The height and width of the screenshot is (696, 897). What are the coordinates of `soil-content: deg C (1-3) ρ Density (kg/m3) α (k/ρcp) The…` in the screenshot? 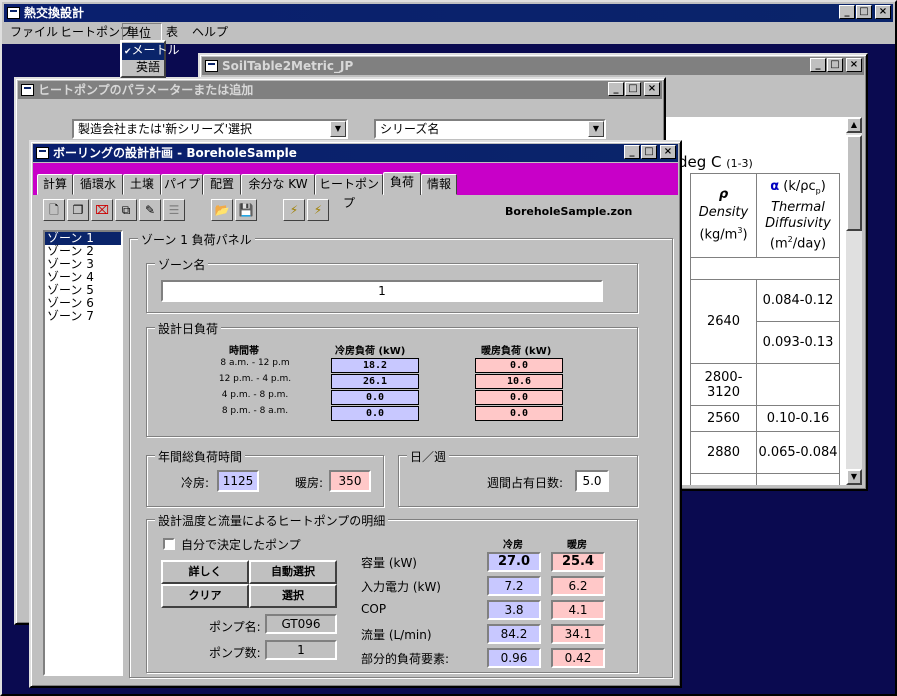 It's located at (756, 301).